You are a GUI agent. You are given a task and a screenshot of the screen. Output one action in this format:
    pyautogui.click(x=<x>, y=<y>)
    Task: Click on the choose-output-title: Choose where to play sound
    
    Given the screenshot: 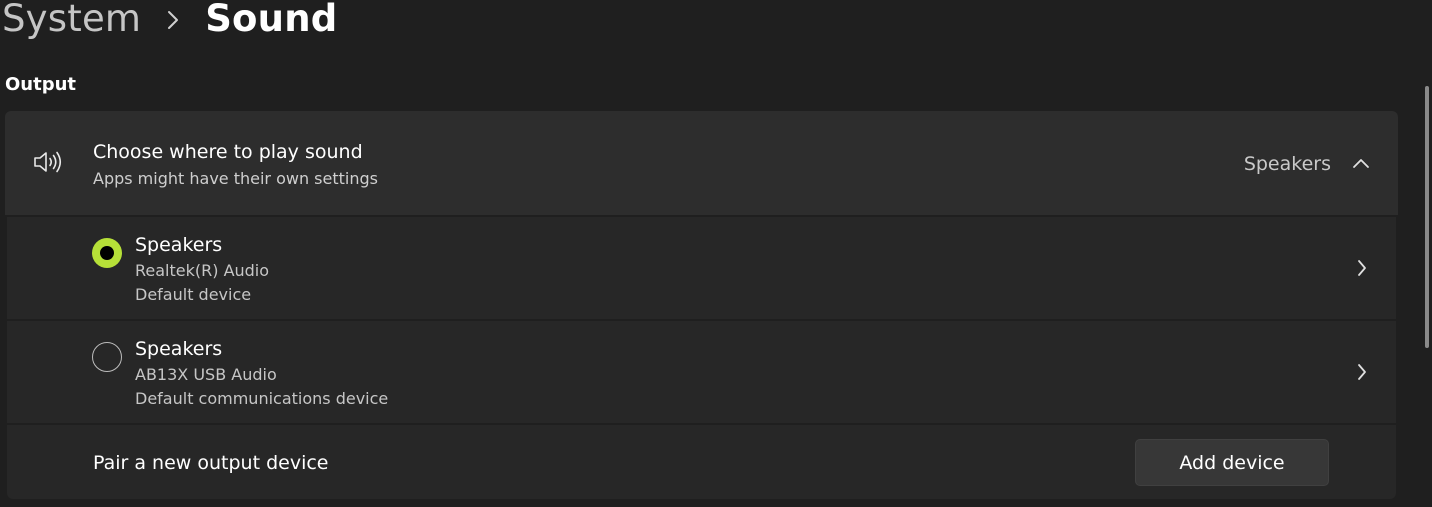 What is the action you would take?
    pyautogui.click(x=228, y=152)
    